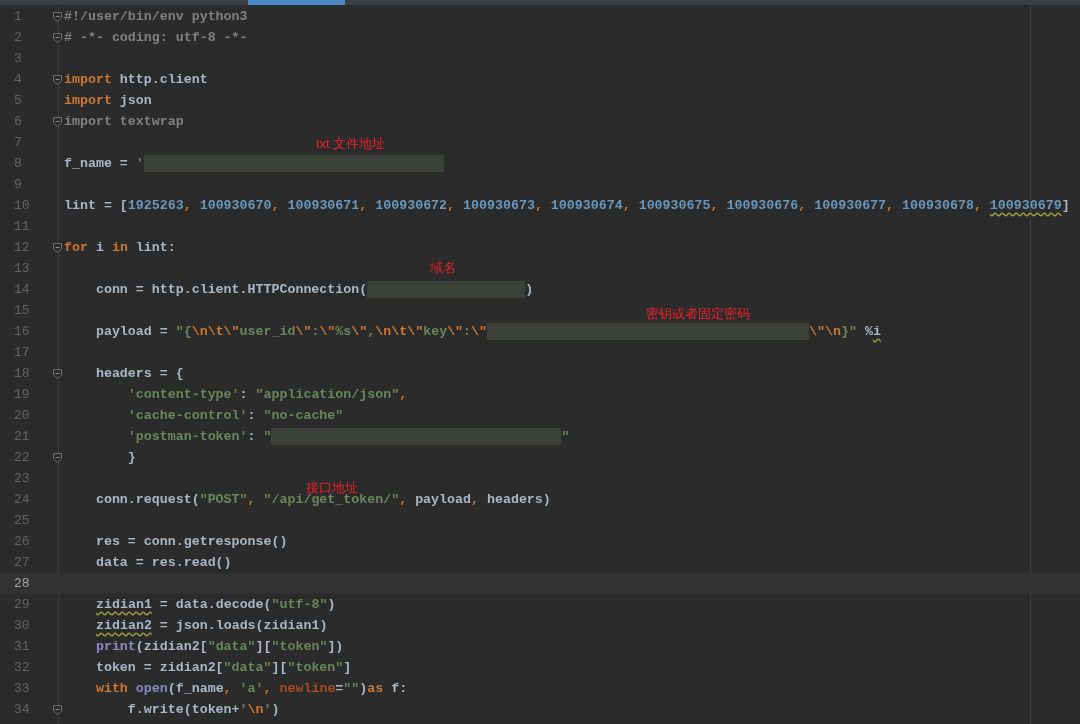 The width and height of the screenshot is (1080, 724). I want to click on code-token: payload, so click(443, 499).